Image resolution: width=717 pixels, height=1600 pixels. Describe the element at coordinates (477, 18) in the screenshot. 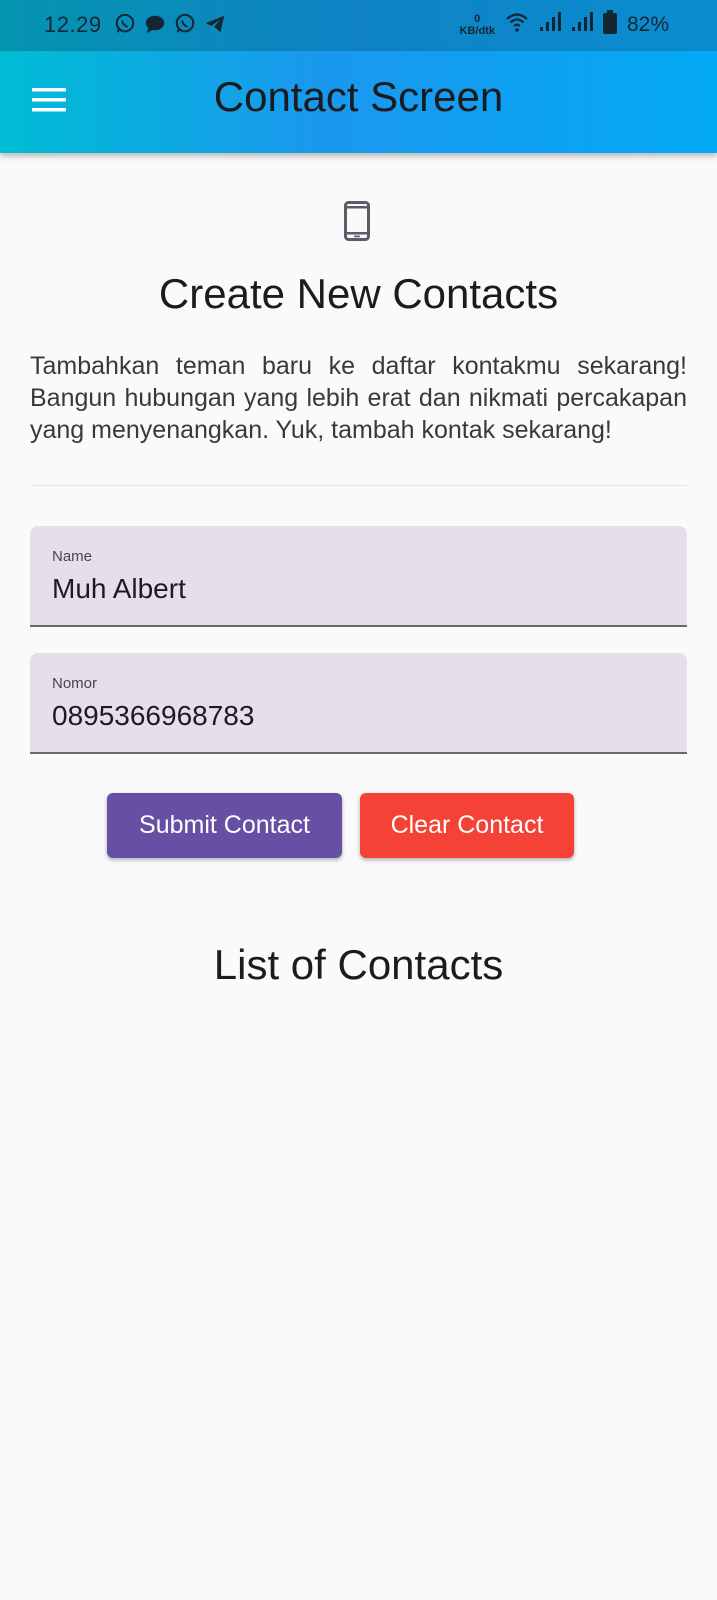

I see `net-speed-value: 0` at that location.